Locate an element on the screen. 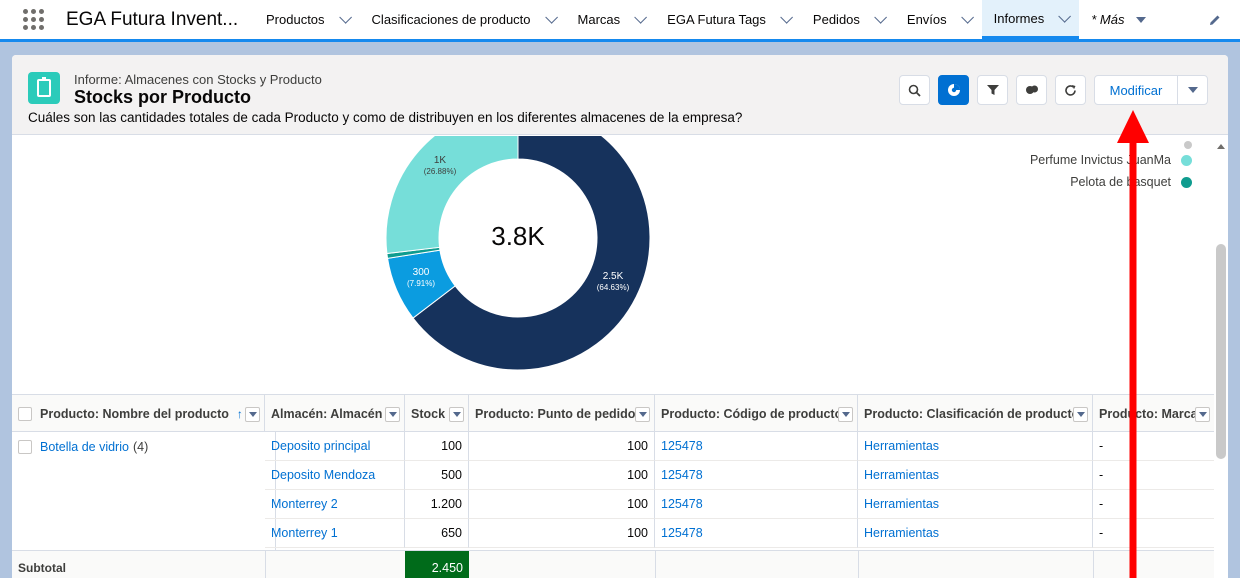 The width and height of the screenshot is (1240, 578). legend-color-dot is located at coordinates (1188, 145).